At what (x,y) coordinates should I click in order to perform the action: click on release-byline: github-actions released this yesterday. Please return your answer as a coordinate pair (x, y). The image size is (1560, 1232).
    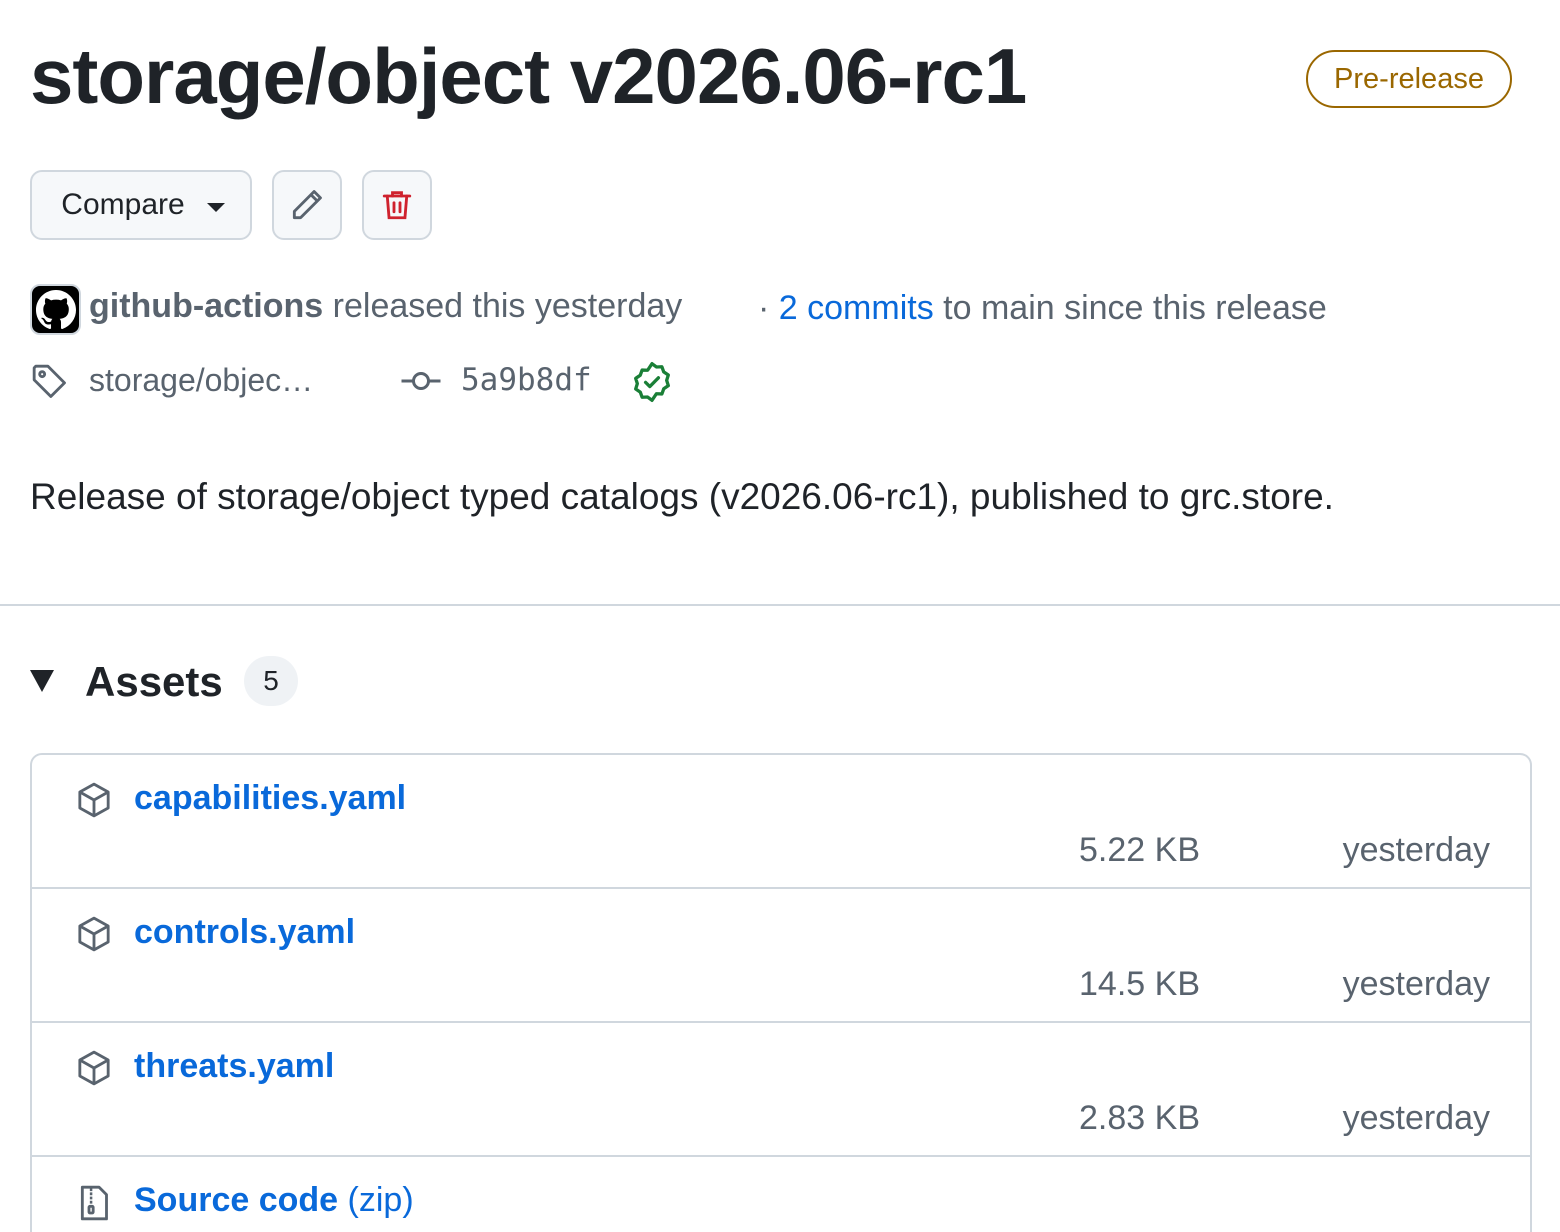
    Looking at the image, I should click on (385, 306).